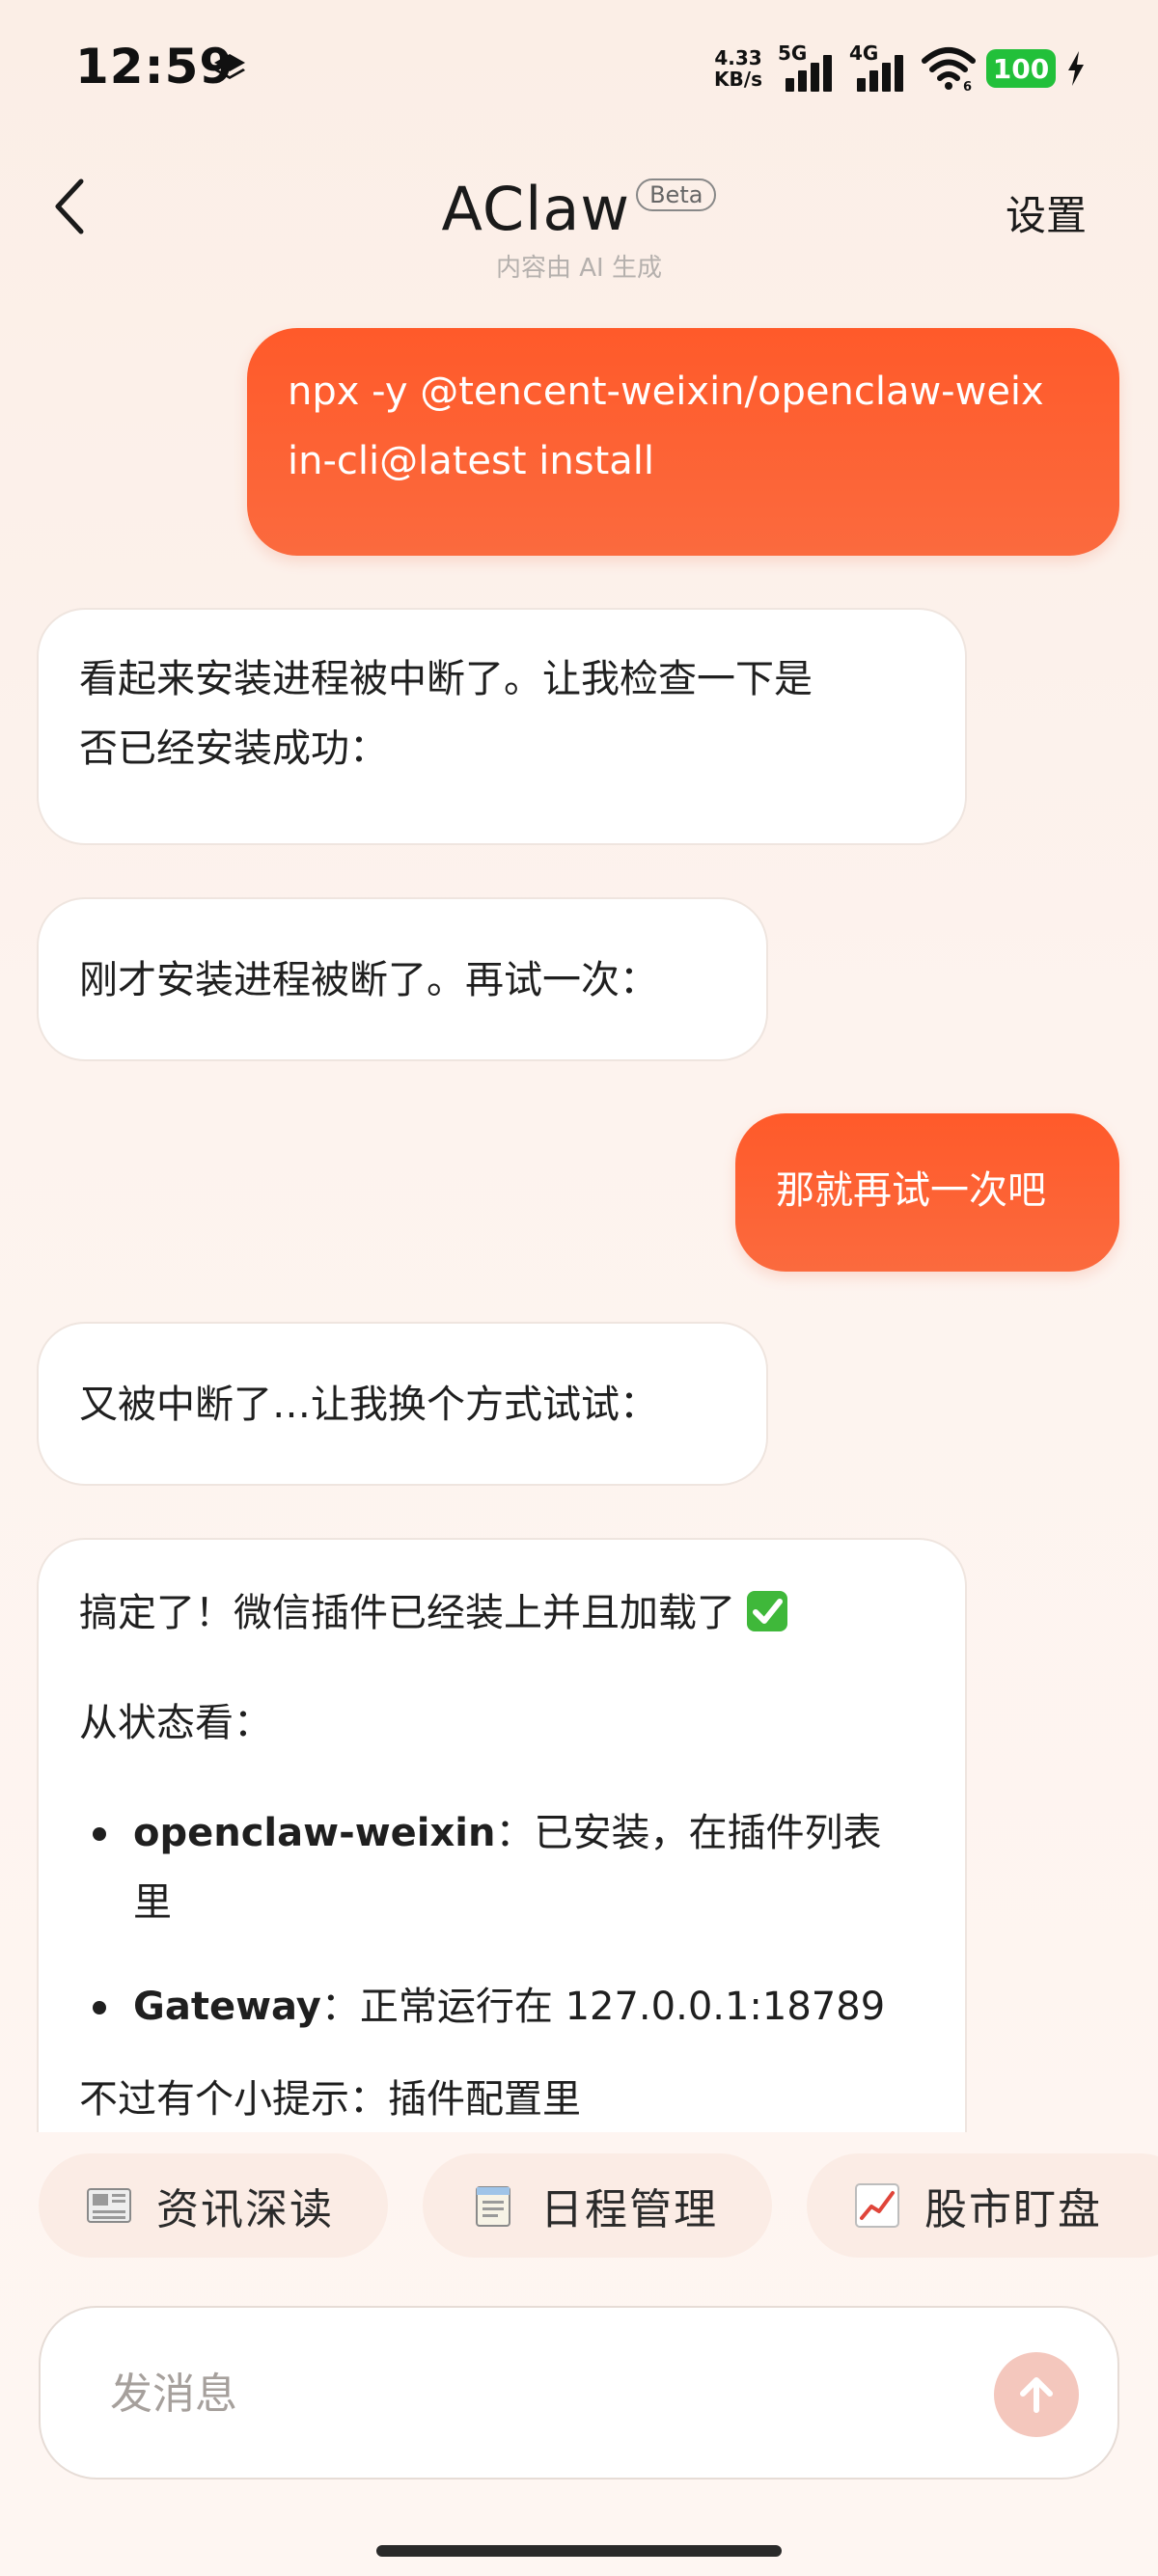 This screenshot has height=2576, width=1158. Describe the element at coordinates (368, 1405) in the screenshot. I see `message-text: 又被中断了…让我换个方式试试：` at that location.